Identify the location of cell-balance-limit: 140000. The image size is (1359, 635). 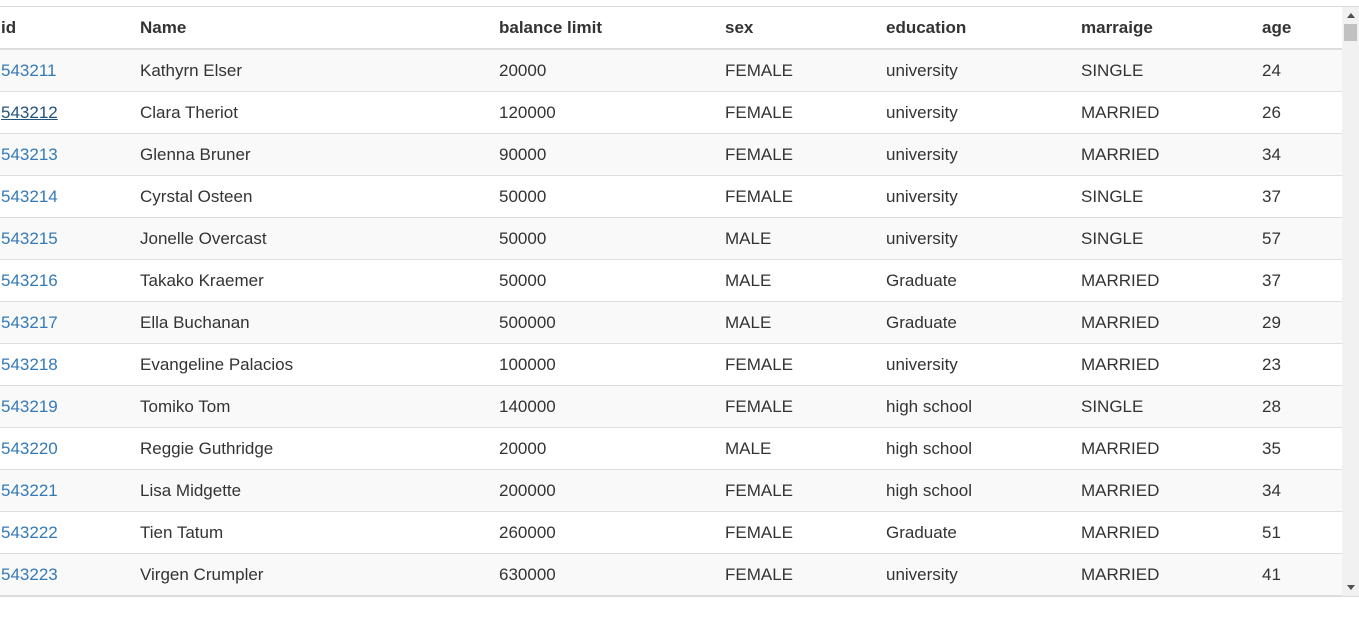
(612, 406).